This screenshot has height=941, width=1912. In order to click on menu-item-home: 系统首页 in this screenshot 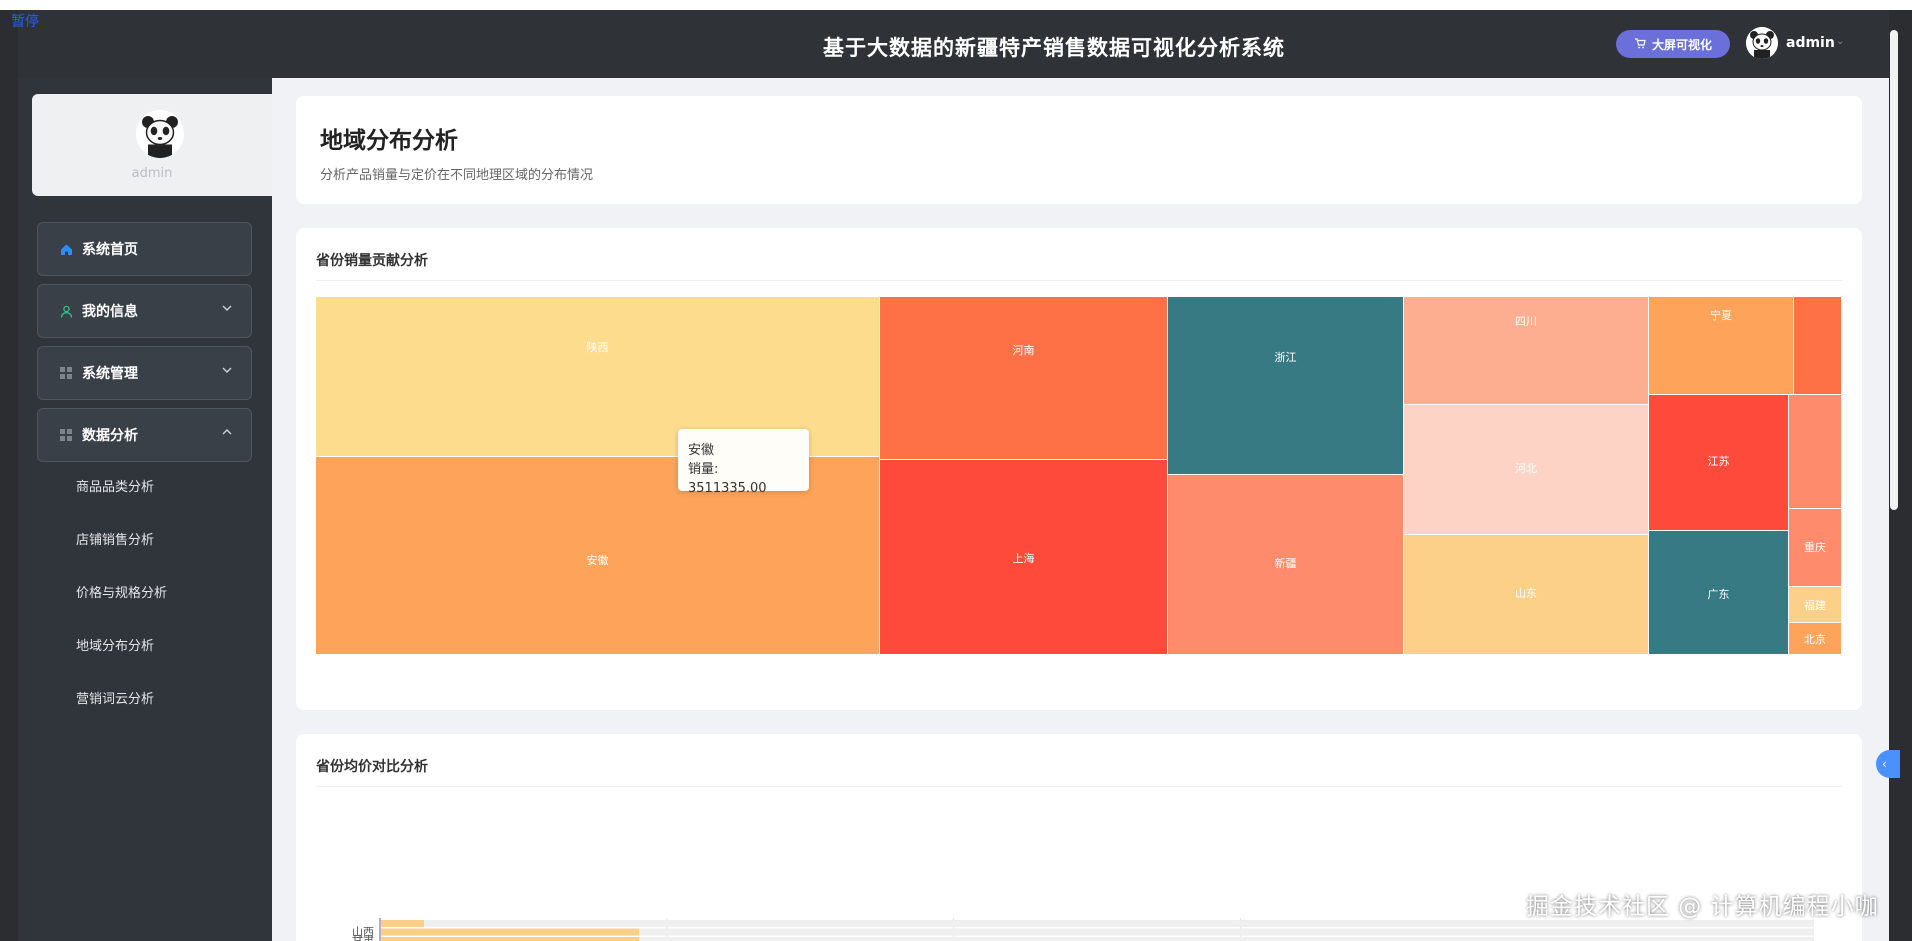, I will do `click(144, 249)`.